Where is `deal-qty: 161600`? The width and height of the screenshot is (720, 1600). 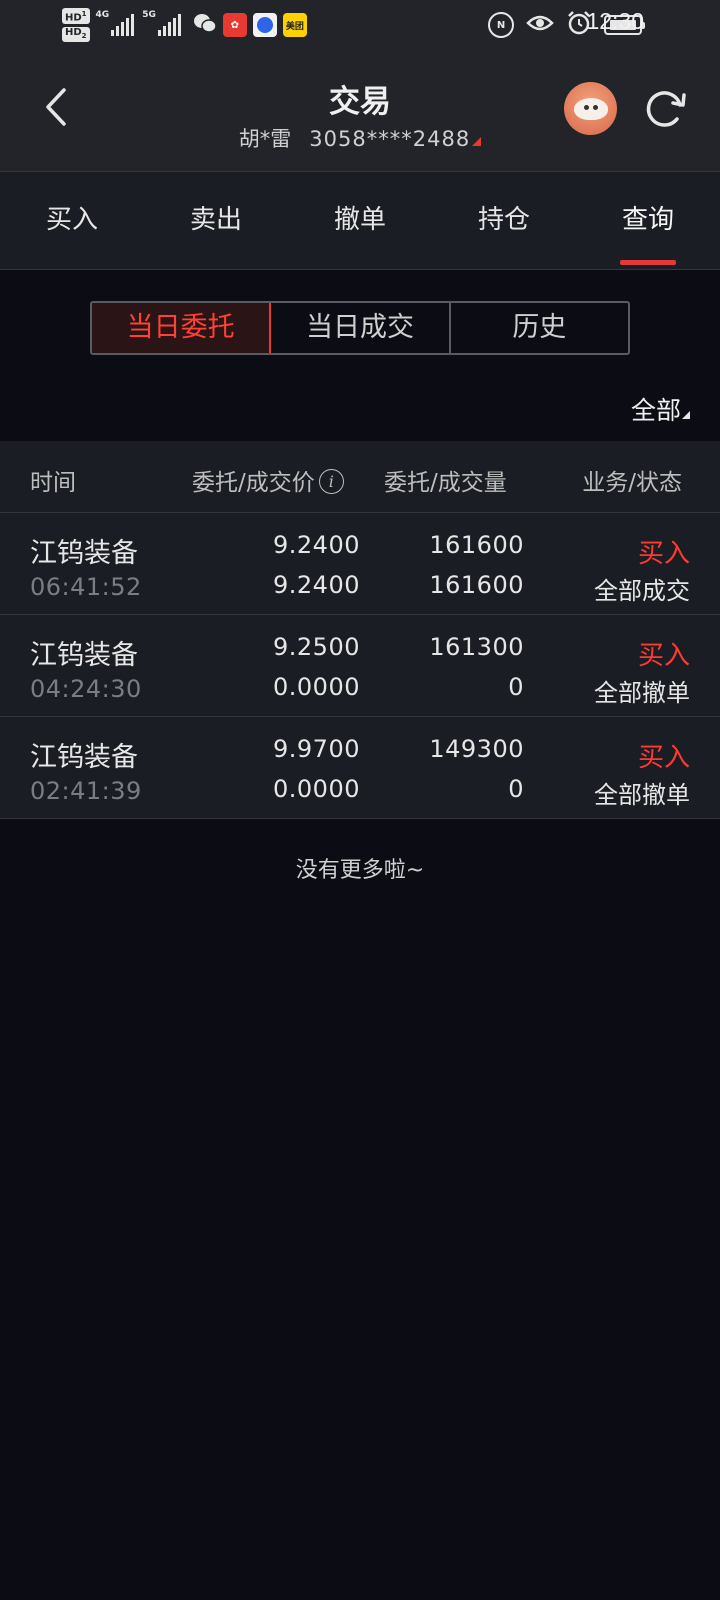
deal-qty: 161600 is located at coordinates (476, 585).